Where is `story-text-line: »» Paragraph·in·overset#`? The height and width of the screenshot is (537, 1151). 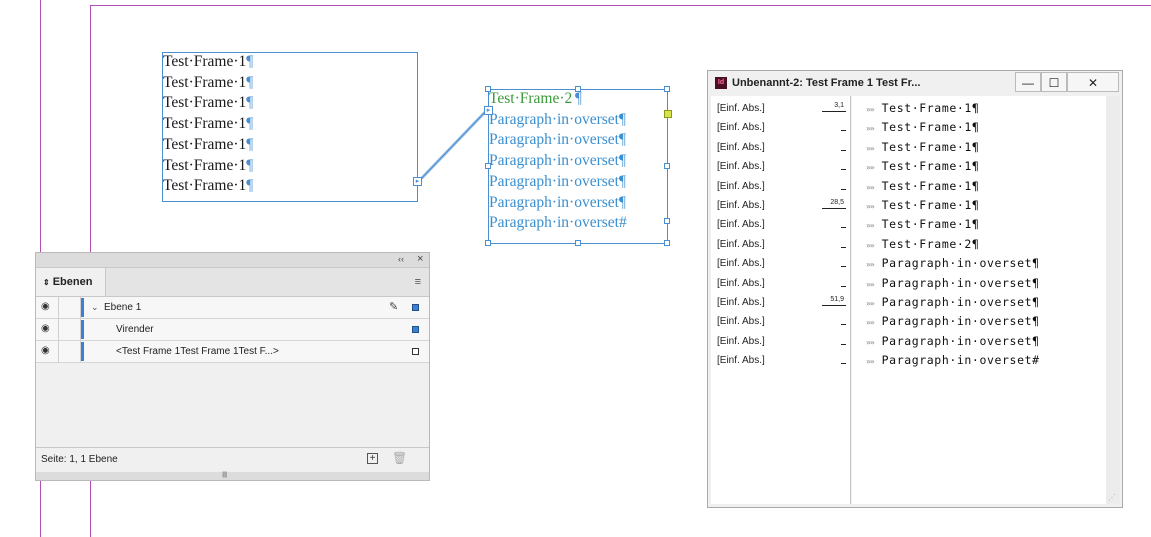 story-text-line: »» Paragraph·in·overset# is located at coordinates (953, 361).